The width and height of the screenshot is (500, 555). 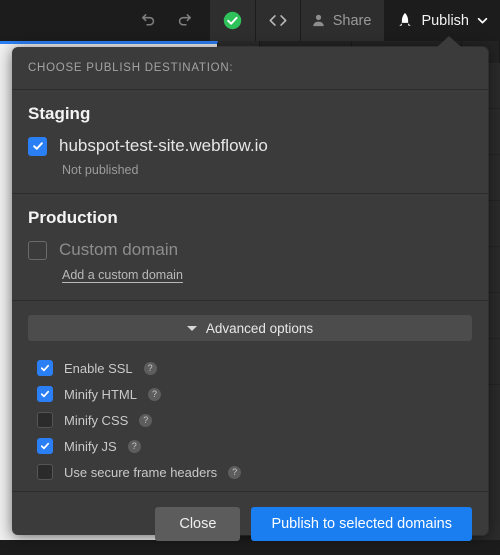 What do you see at coordinates (250, 368) in the screenshot?
I see `option-row-enable-ssl: Enable SSL ?` at bounding box center [250, 368].